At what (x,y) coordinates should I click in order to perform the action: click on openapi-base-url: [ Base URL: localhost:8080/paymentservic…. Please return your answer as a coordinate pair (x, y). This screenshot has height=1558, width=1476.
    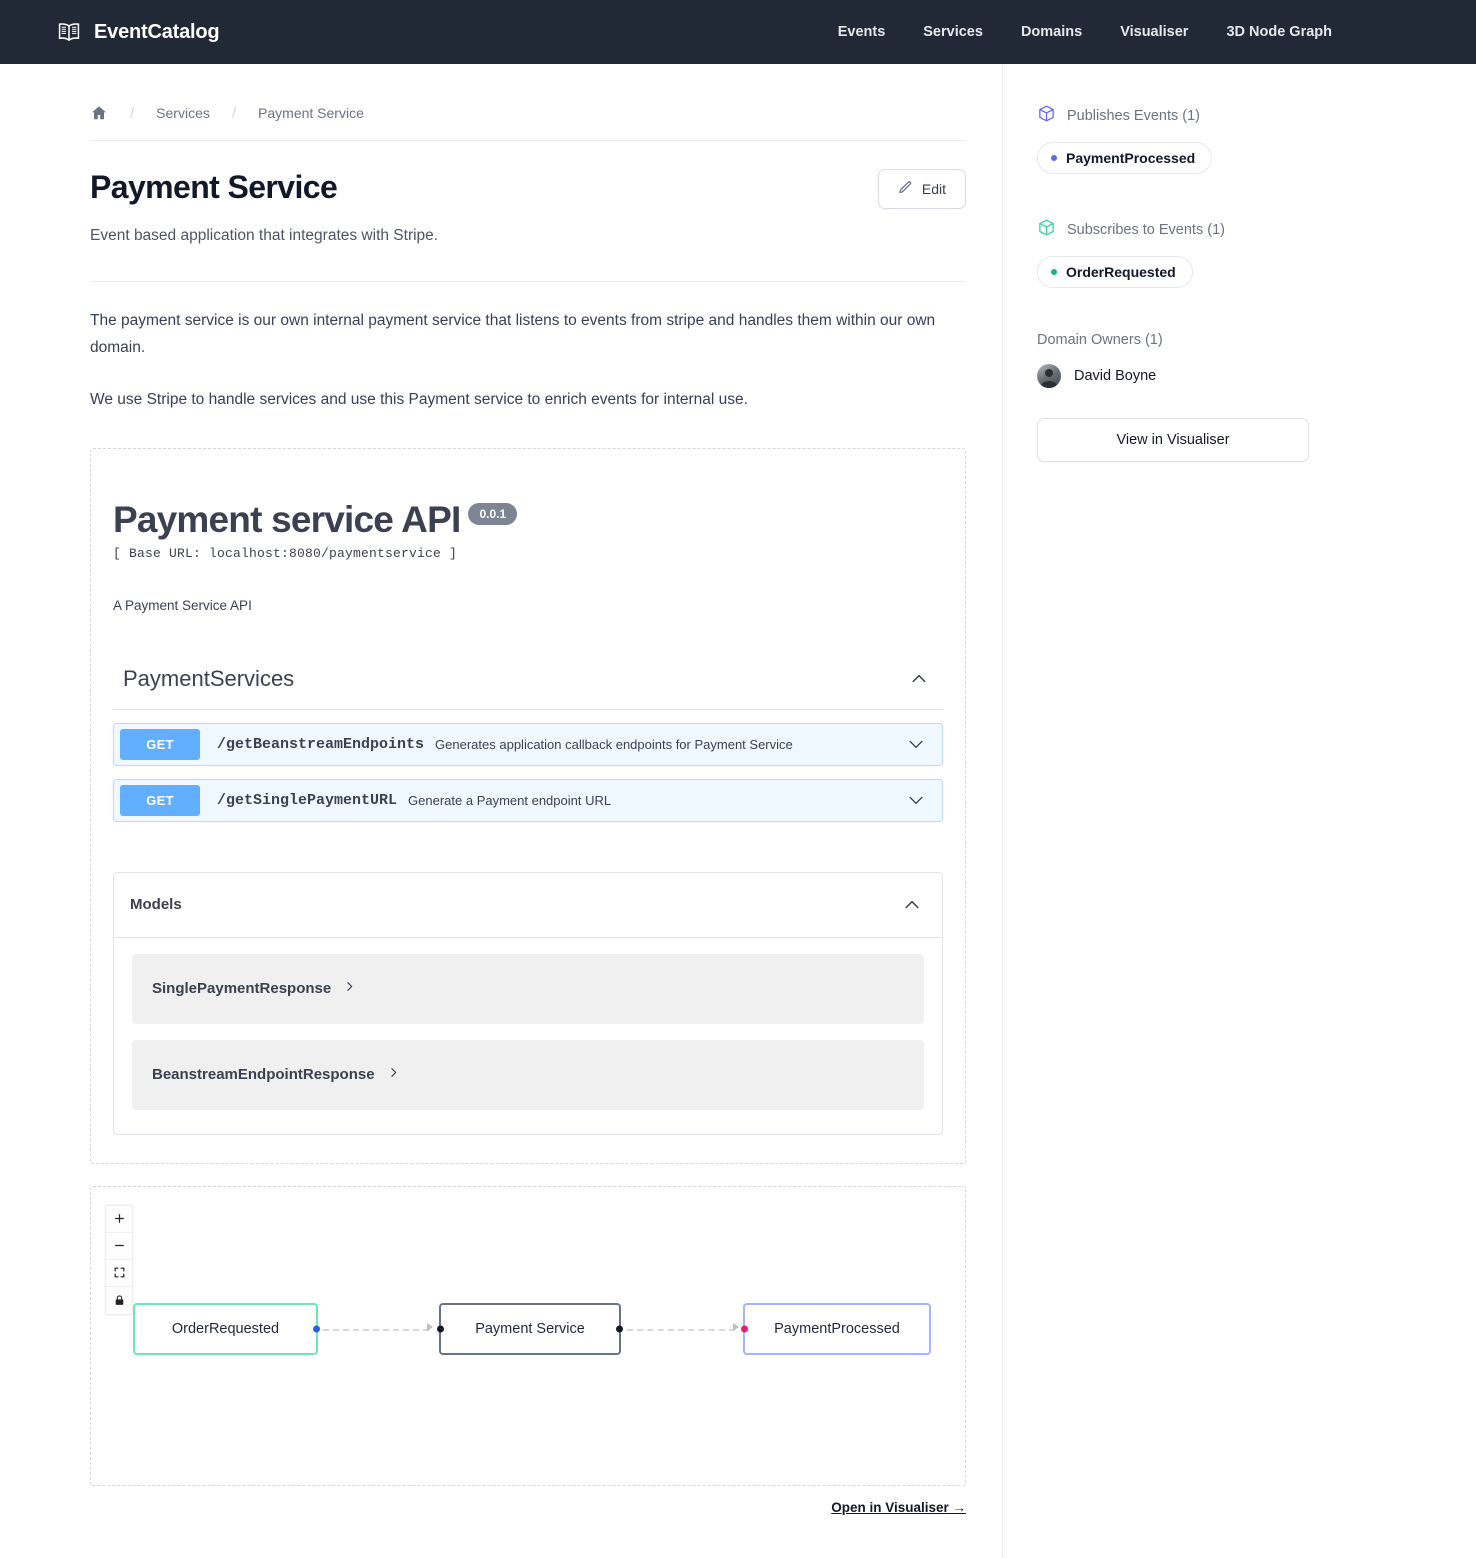
    Looking at the image, I should click on (285, 553).